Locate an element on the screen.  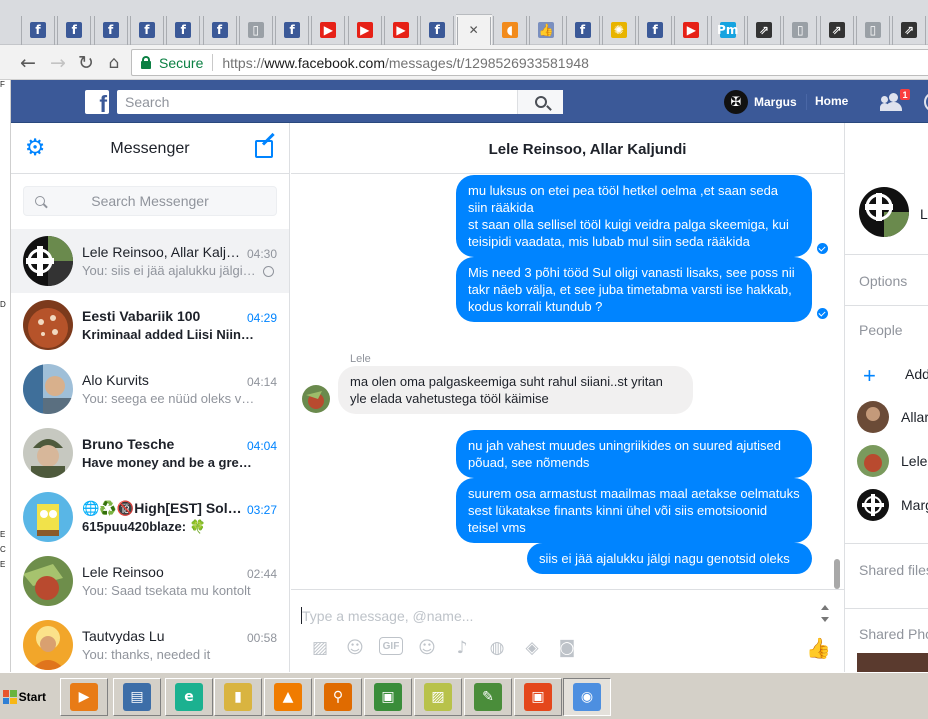
back-arrow-icon: ← is located at coordinates (28, 63).